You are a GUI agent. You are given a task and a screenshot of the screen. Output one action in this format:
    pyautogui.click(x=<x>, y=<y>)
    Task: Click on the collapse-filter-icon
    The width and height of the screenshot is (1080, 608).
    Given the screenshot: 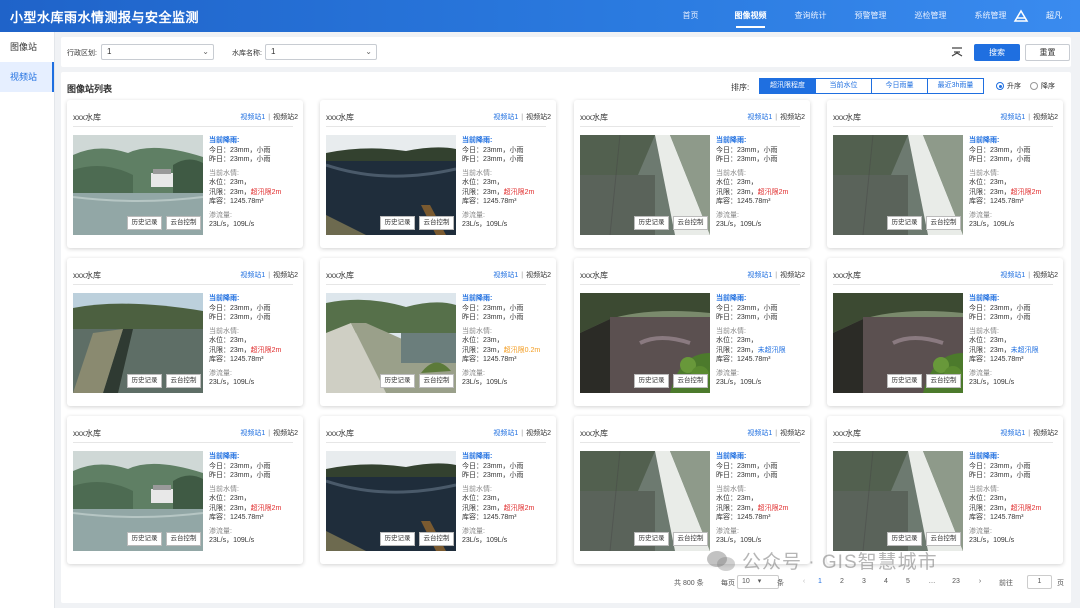 What is the action you would take?
    pyautogui.click(x=957, y=52)
    